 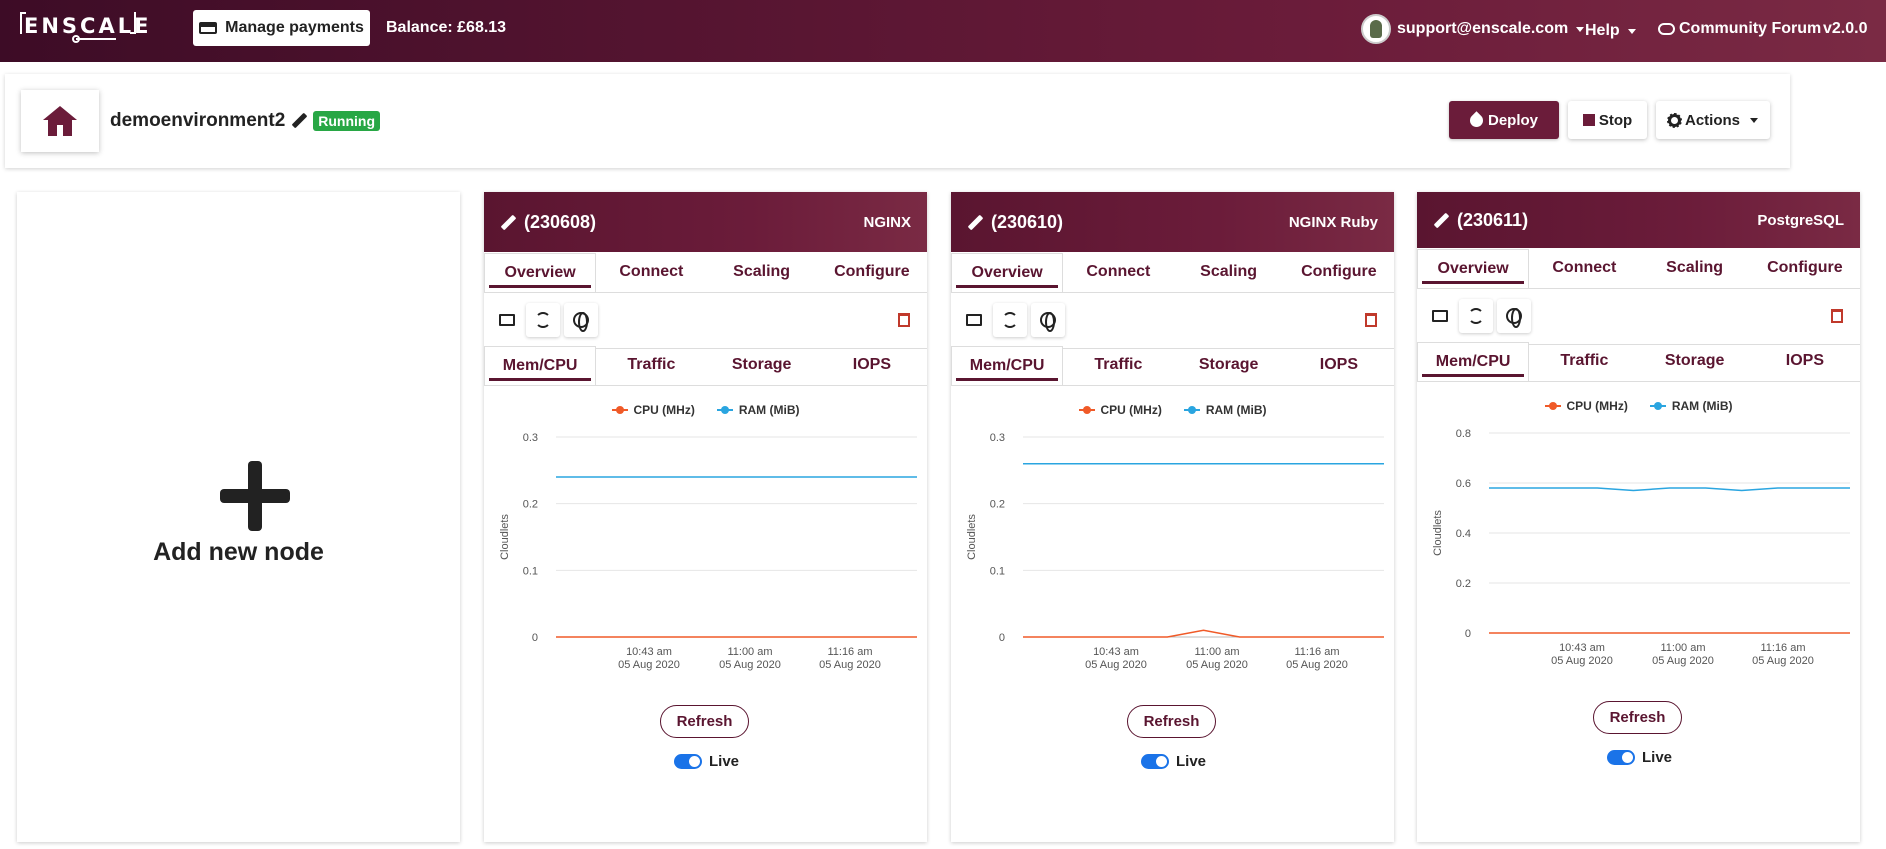 What do you see at coordinates (548, 222) in the screenshot?
I see `node-id: (230608)` at bounding box center [548, 222].